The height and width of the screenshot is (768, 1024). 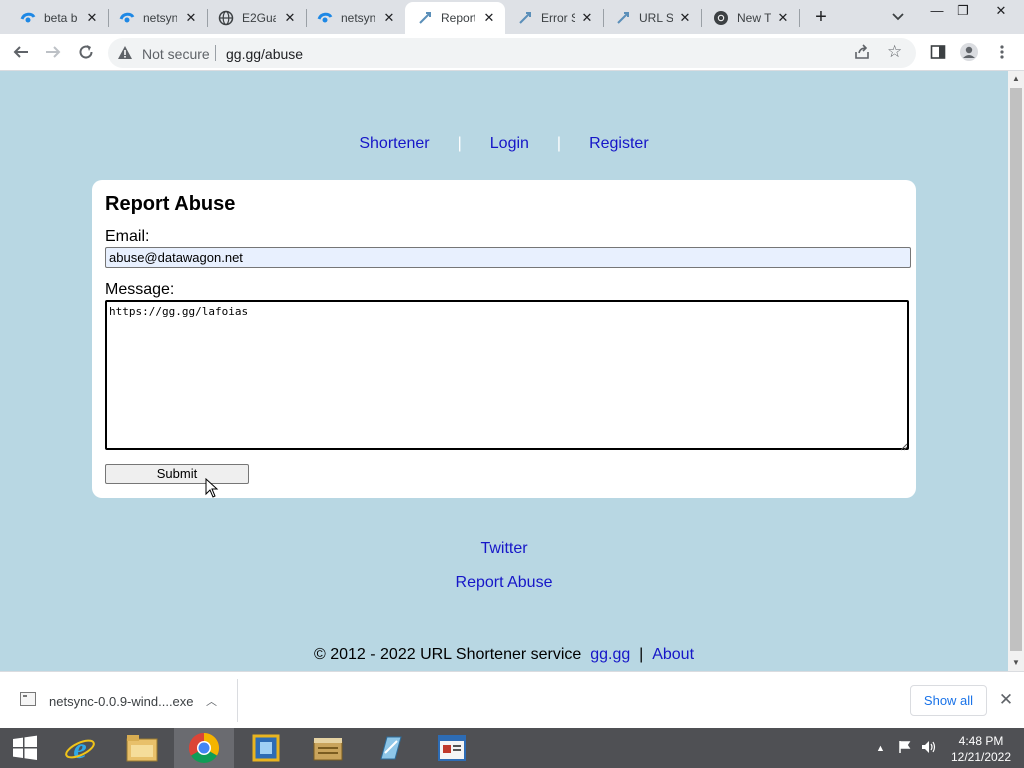 I want to click on globe-icon, so click(x=226, y=18).